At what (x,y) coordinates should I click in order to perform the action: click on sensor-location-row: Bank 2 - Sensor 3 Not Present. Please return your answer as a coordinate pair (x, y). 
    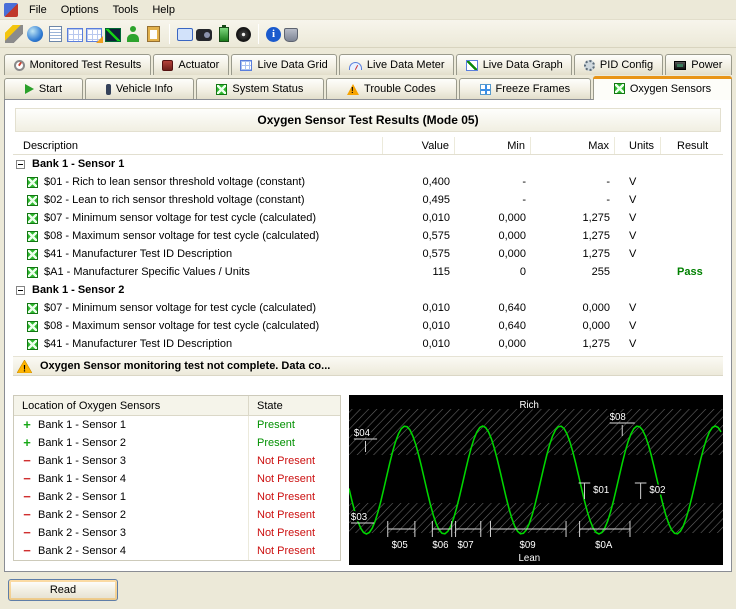
    Looking at the image, I should click on (177, 533).